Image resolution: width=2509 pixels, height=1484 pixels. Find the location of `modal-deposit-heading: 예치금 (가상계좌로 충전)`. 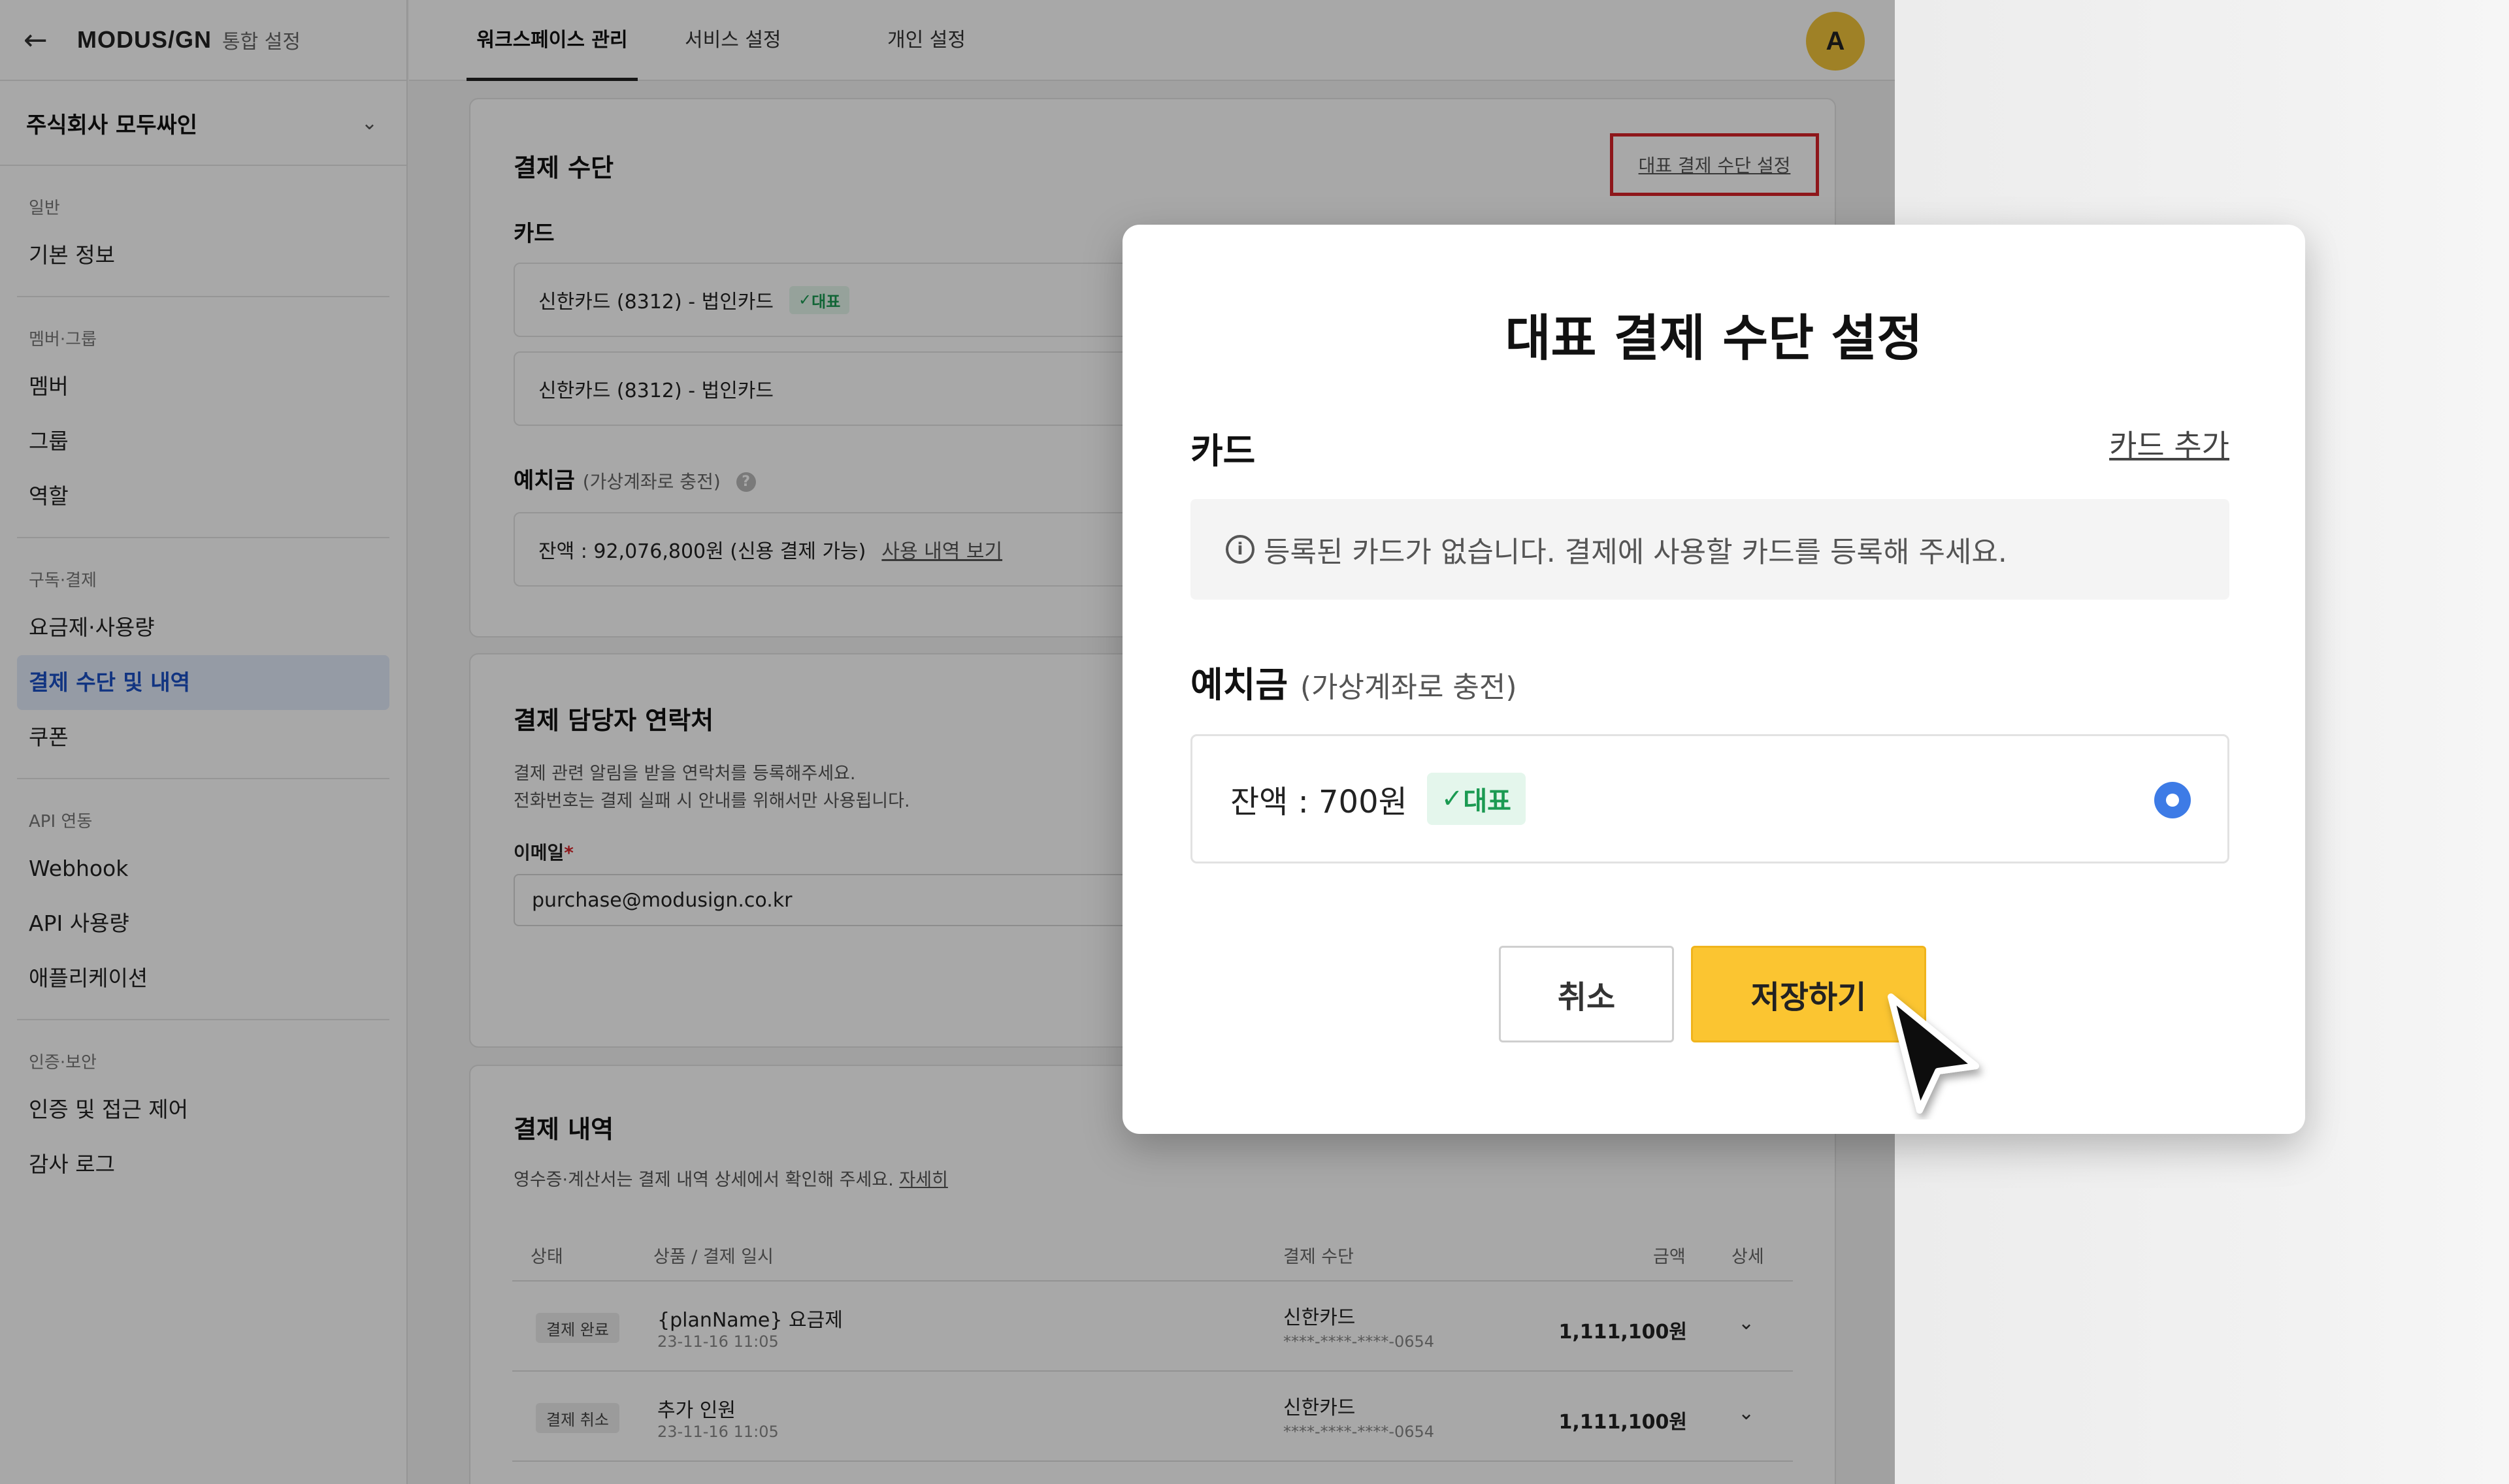

modal-deposit-heading: 예치금 (가상계좌로 충전) is located at coordinates (1353, 684).